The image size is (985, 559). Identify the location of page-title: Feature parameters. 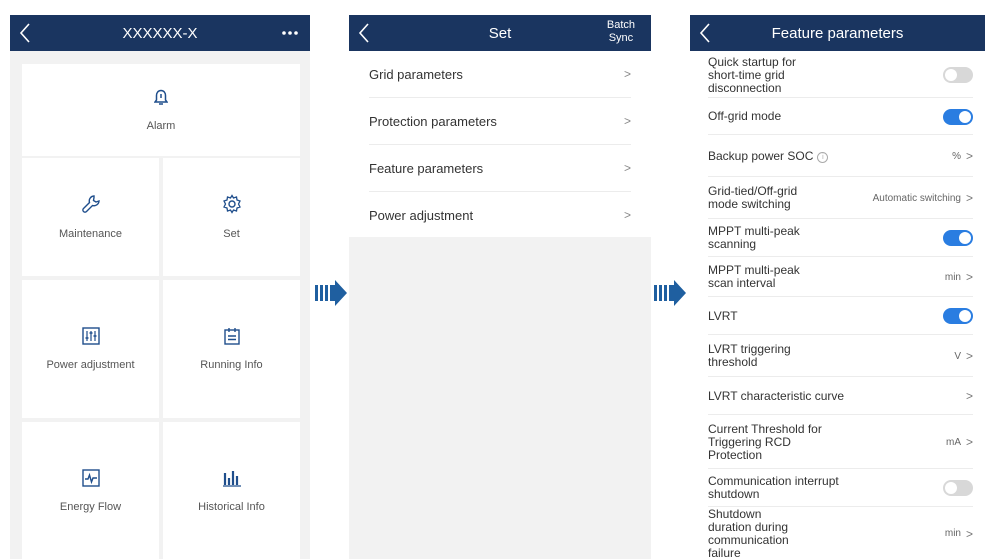
(837, 33).